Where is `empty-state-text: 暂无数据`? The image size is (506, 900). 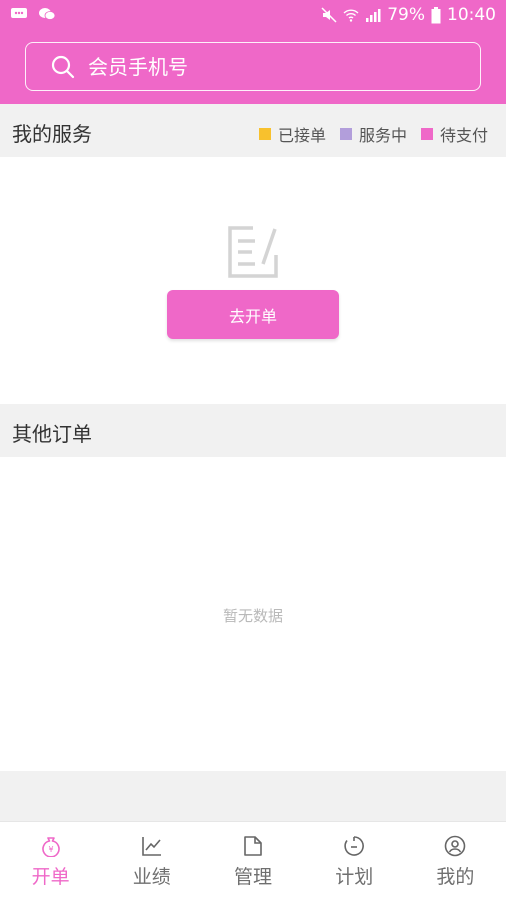
empty-state-text: 暂无数据 is located at coordinates (252, 616).